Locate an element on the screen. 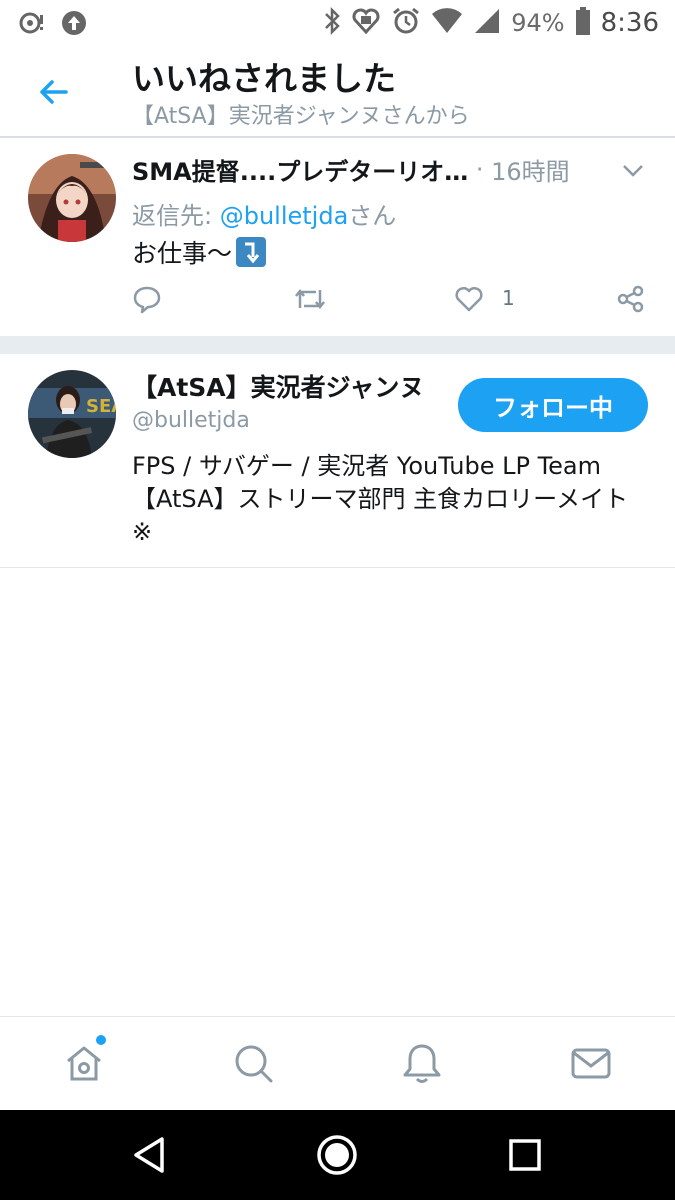  nav-notifications is located at coordinates (422, 1063).